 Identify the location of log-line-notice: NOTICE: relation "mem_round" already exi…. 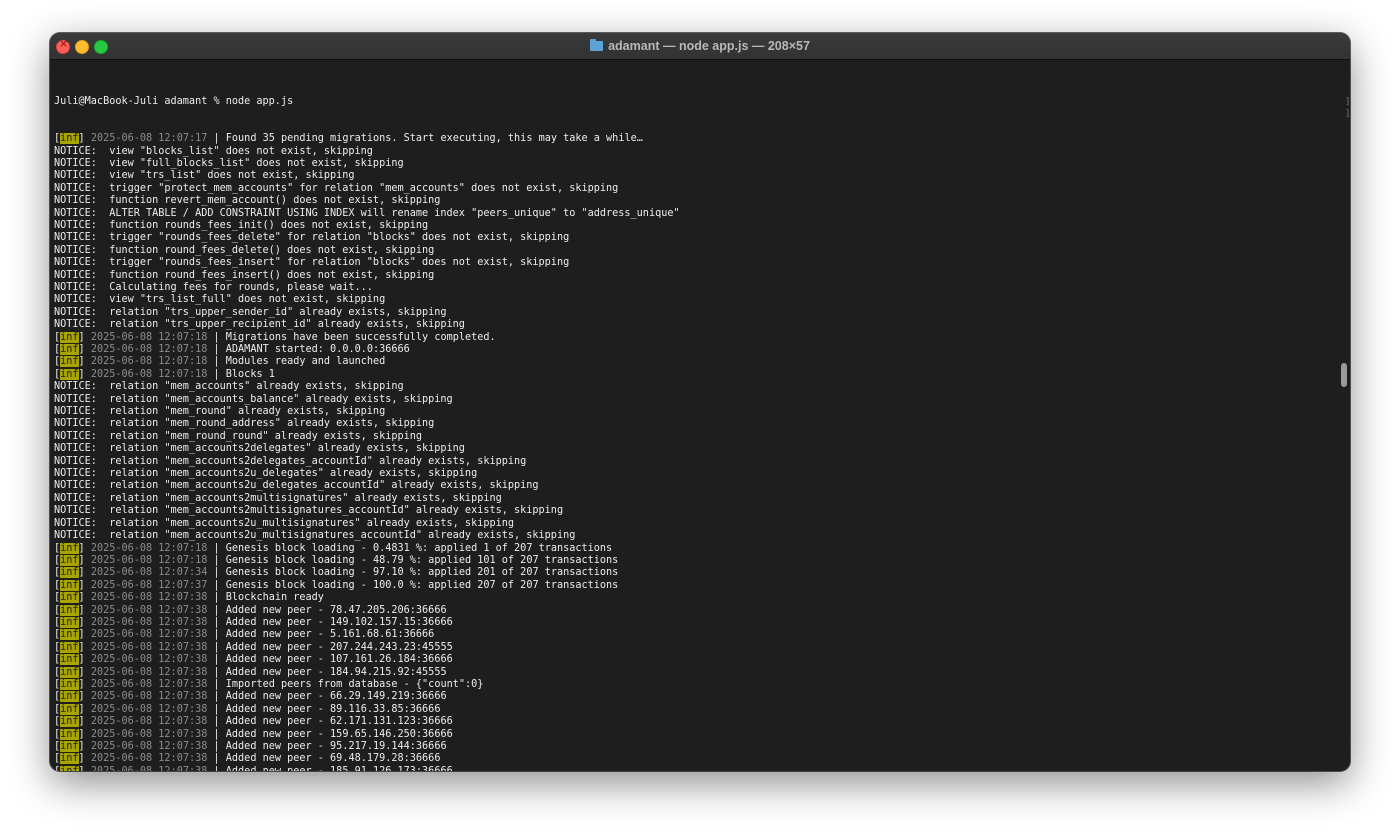
(220, 412).